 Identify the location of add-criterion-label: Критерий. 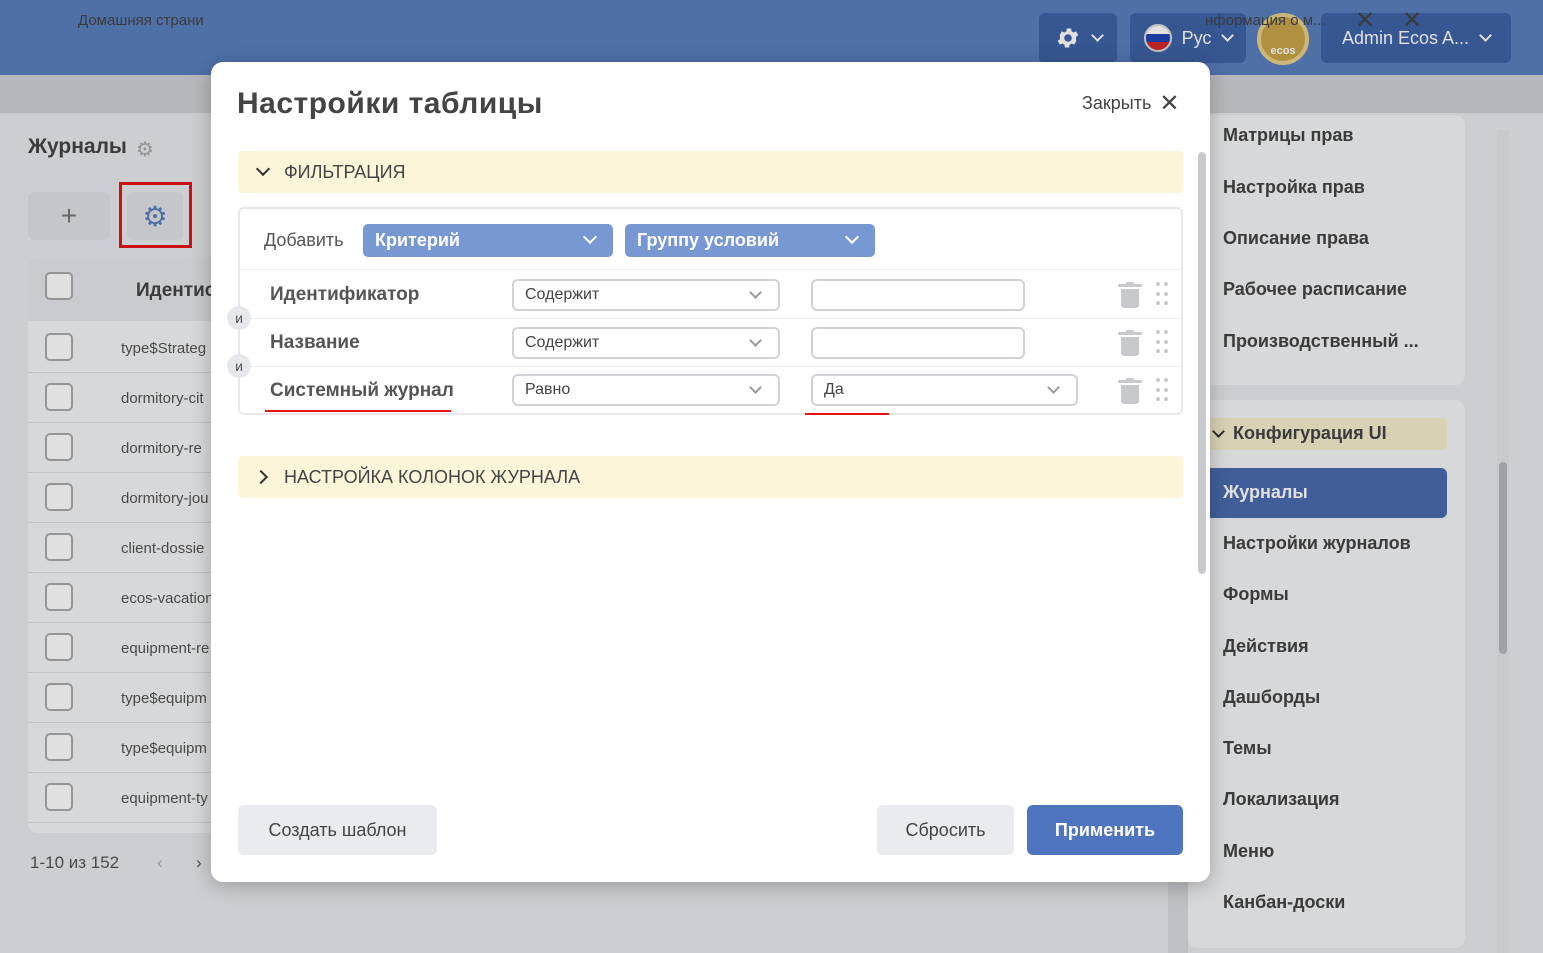
(417, 240).